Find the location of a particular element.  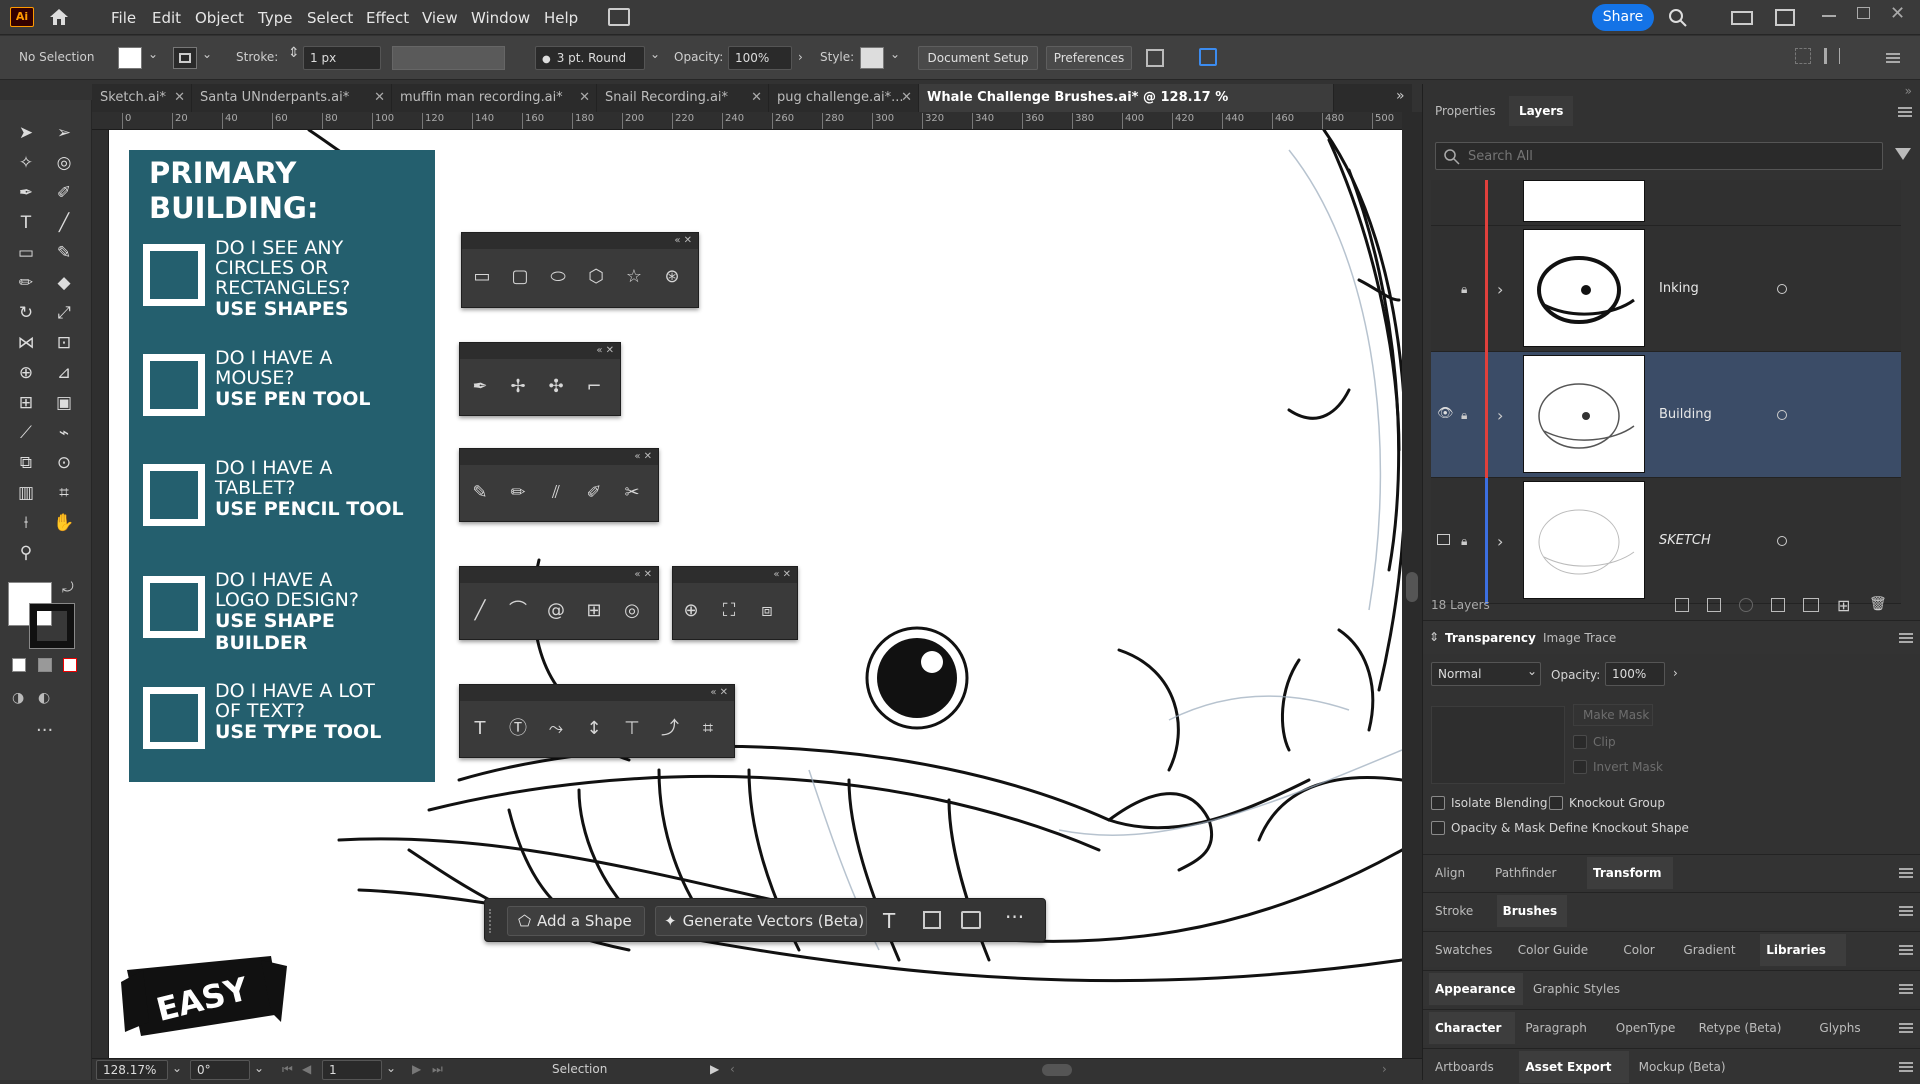

slice-tool-icon: ⟊ is located at coordinates (26, 523).